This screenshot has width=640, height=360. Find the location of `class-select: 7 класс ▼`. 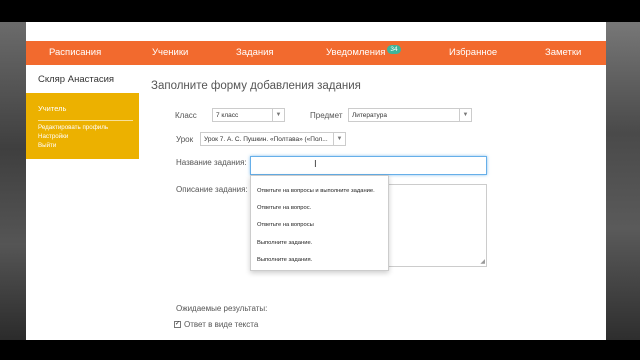

class-select: 7 класс ▼ is located at coordinates (248, 115).